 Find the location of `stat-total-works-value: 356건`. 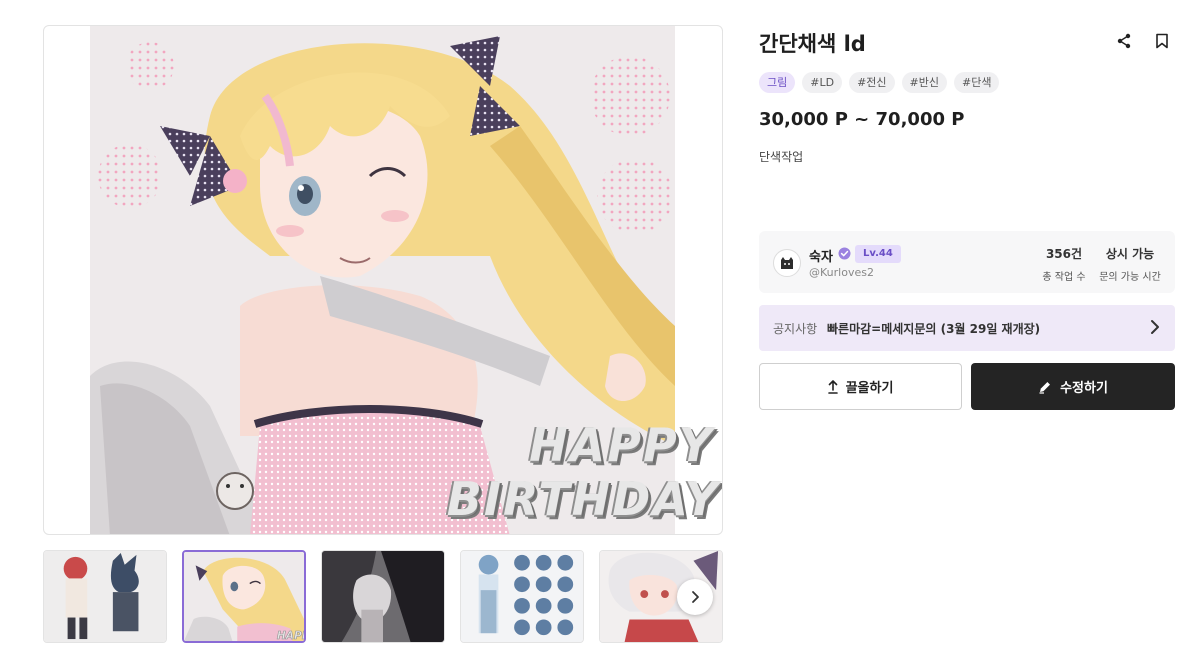

stat-total-works-value: 356건 is located at coordinates (1064, 254).